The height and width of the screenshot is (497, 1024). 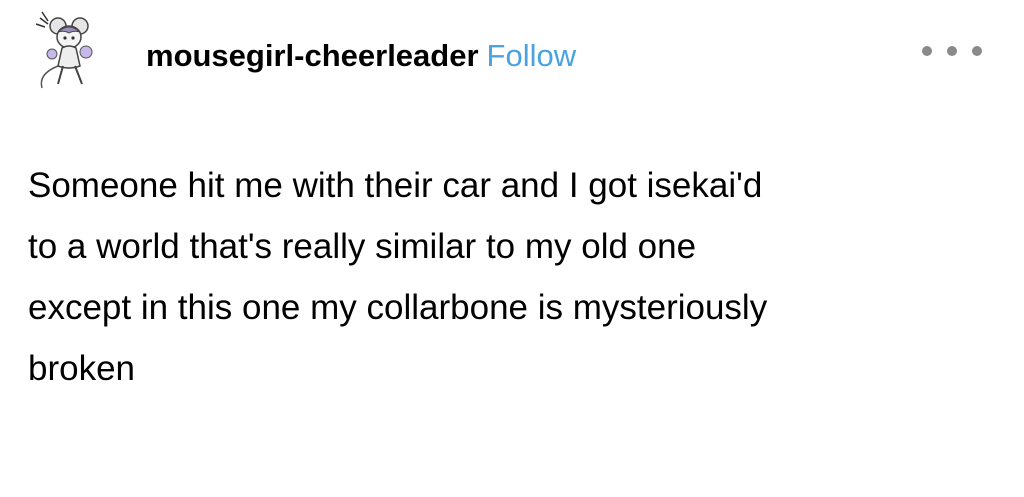 I want to click on avatar, so click(x=70, y=50).